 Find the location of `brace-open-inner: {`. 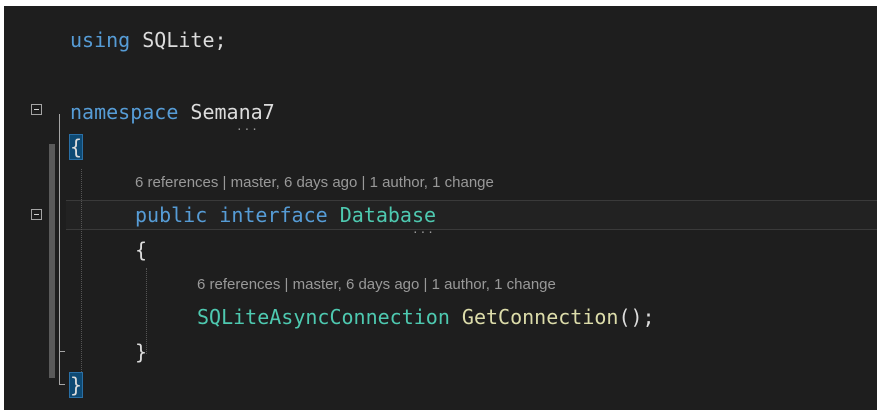

brace-open-inner: { is located at coordinates (141, 250).